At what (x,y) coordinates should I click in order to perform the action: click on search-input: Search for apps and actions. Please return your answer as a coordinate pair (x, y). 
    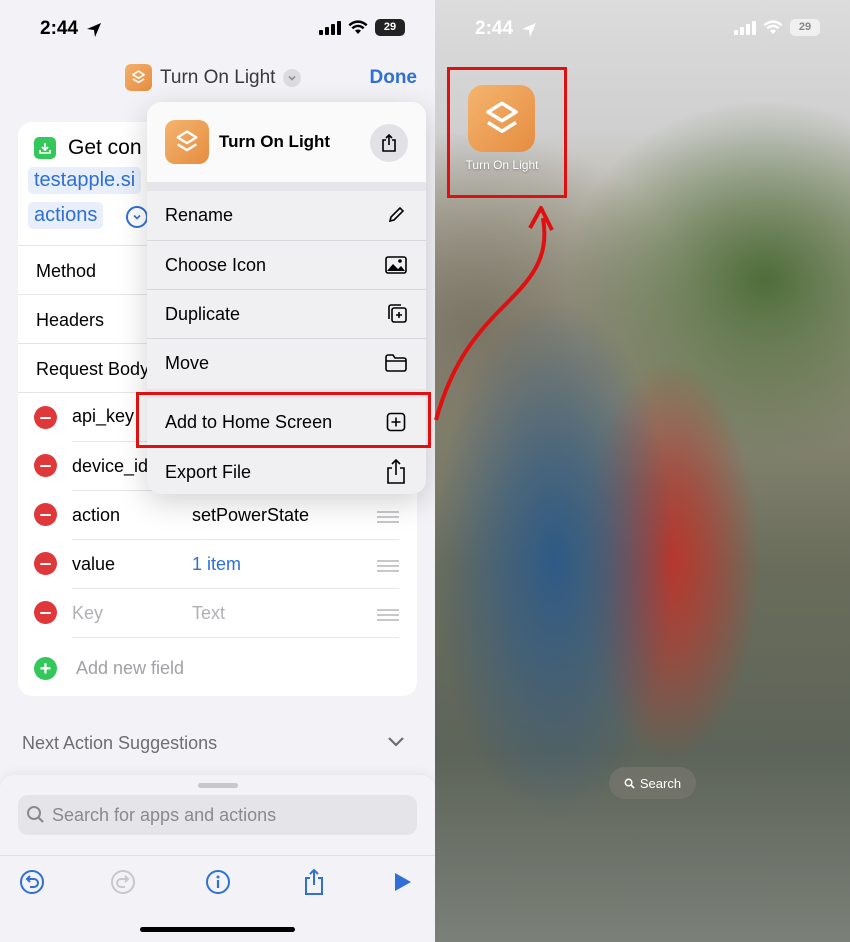
    Looking at the image, I should click on (217, 815).